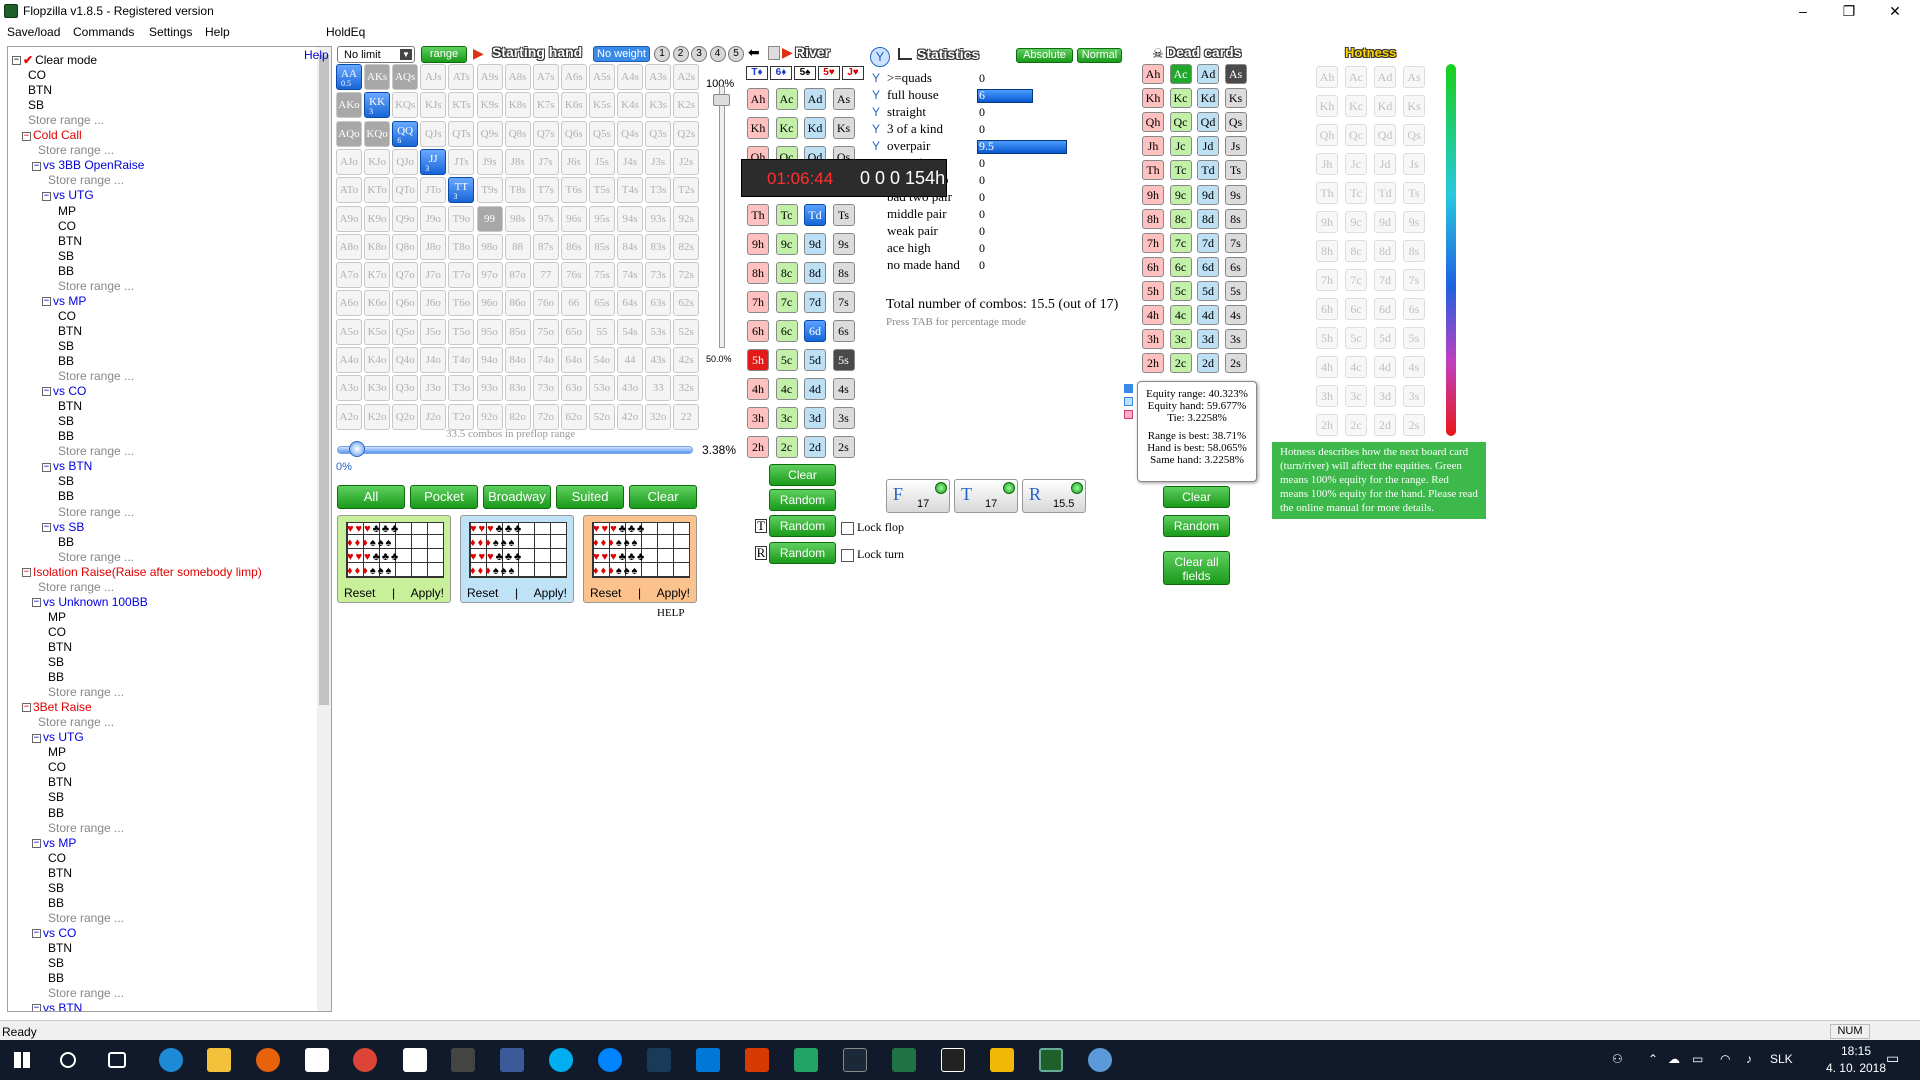 The image size is (1920, 1080). What do you see at coordinates (1208, 339) in the screenshot?
I see `dead-card: 3d` at bounding box center [1208, 339].